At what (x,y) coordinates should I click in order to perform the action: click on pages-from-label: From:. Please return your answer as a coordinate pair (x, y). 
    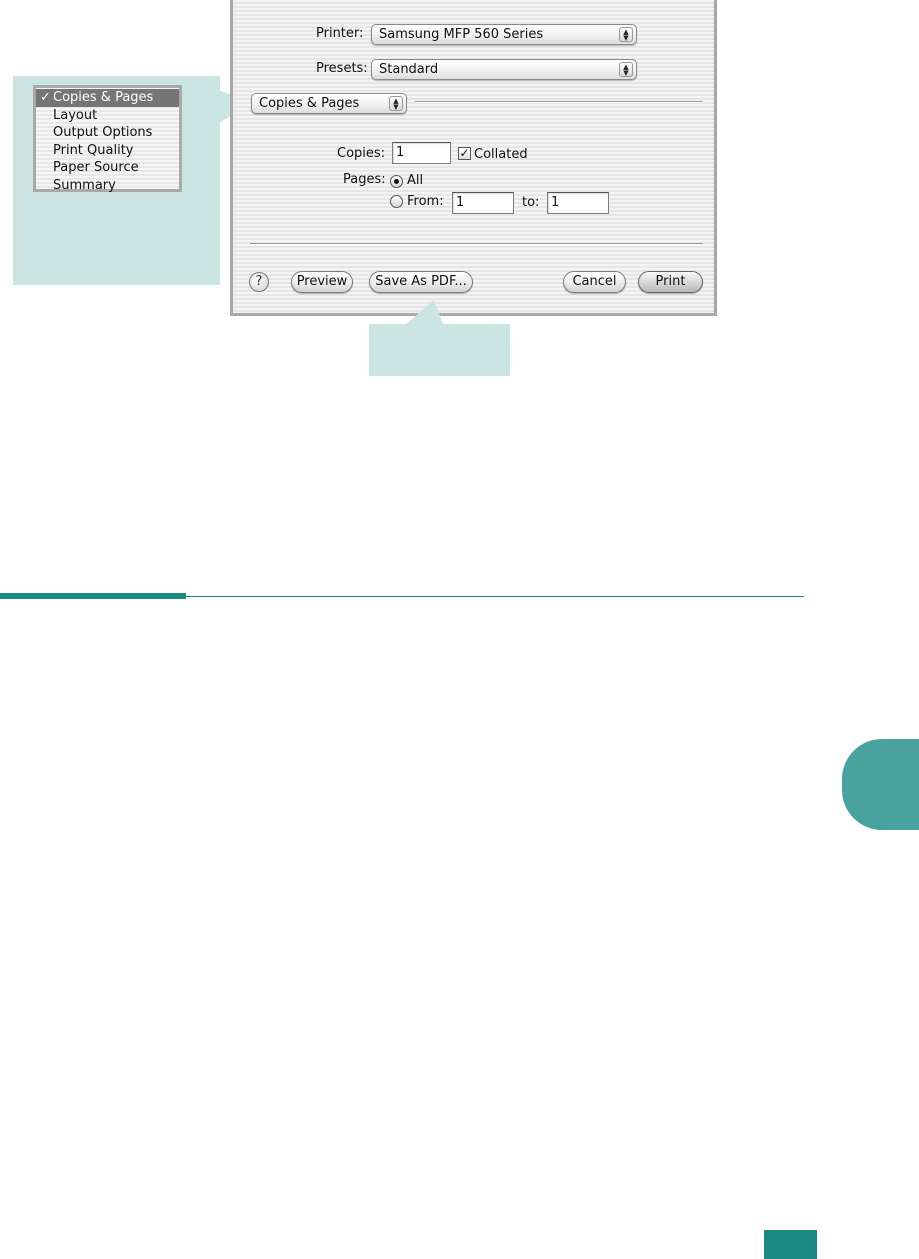
    Looking at the image, I should click on (425, 201).